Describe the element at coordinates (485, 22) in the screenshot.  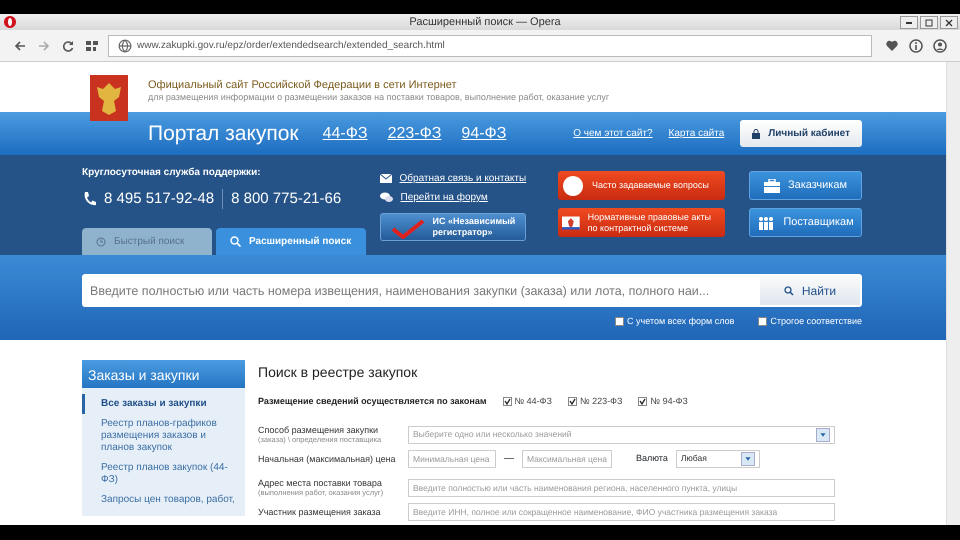
I see `window-title: Расширенный поиск — Opera` at that location.